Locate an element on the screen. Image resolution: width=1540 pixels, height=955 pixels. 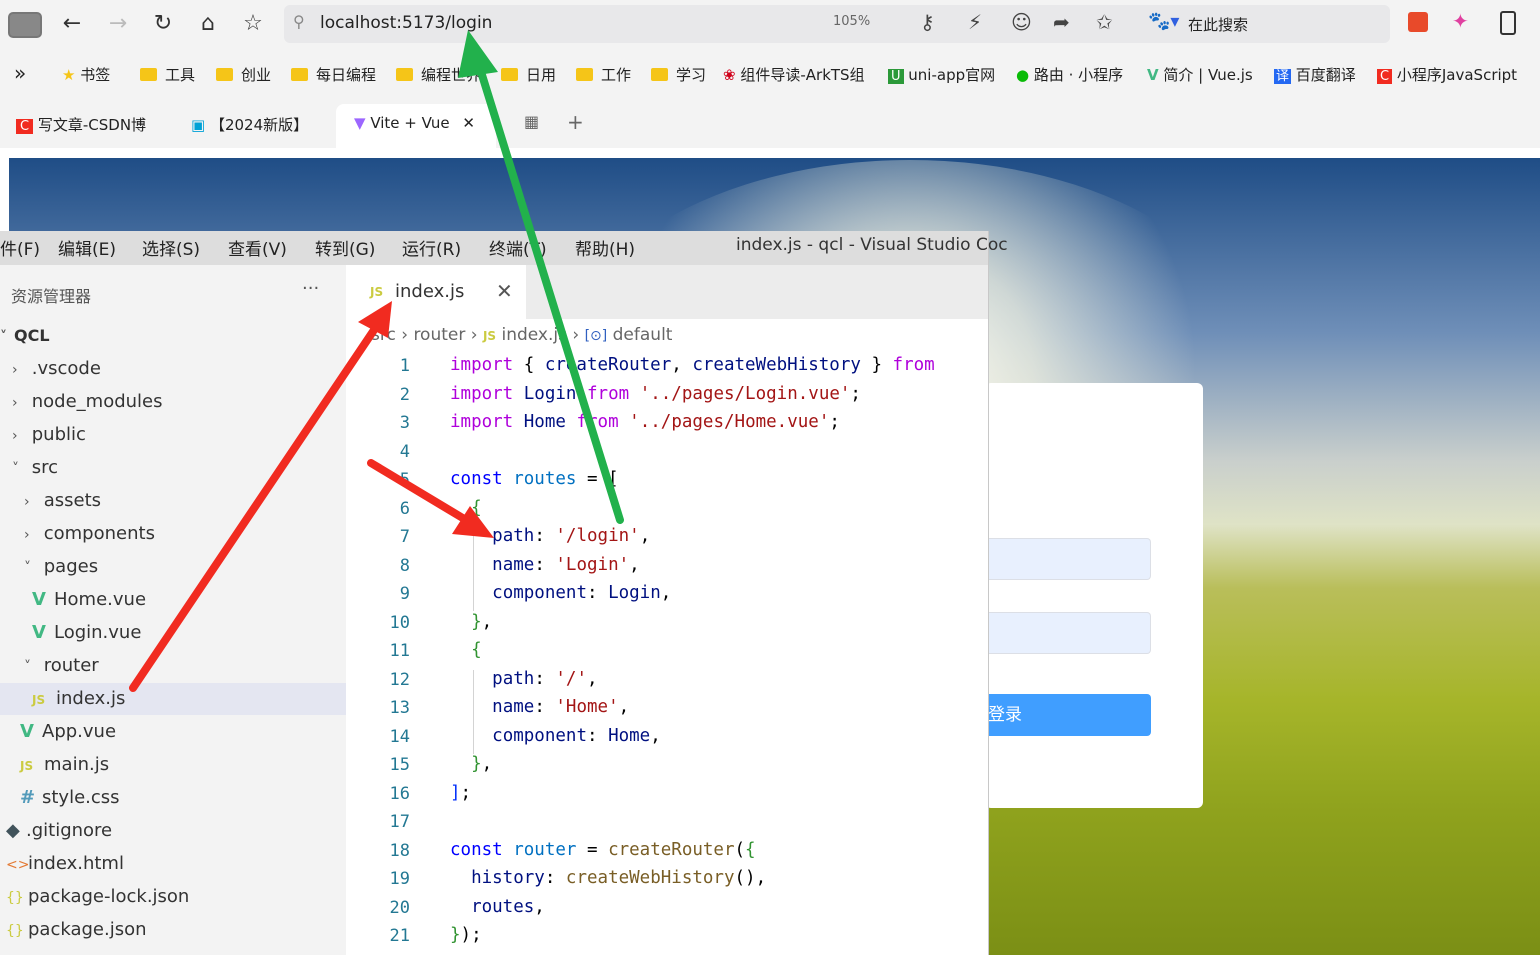
green-arrow-head is located at coordinates (478, 54).